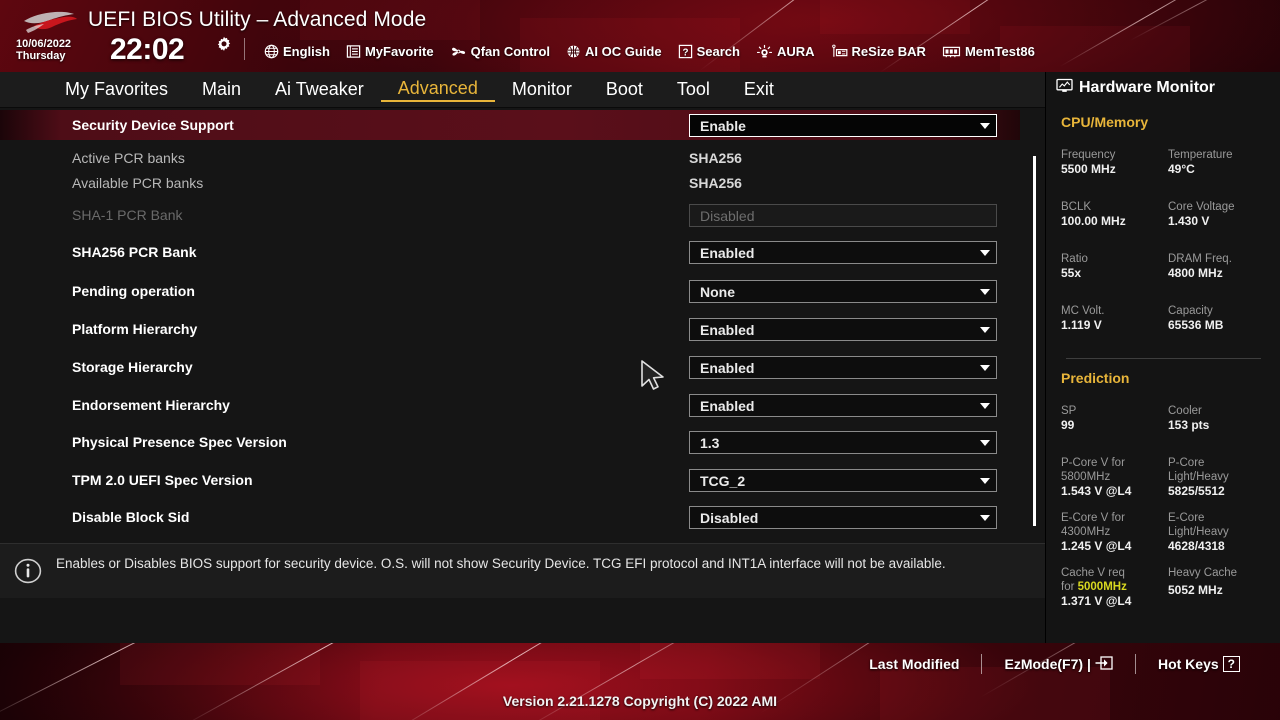 This screenshot has height=720, width=1280. Describe the element at coordinates (624, 89) in the screenshot. I see `tab-boot: Boot` at that location.